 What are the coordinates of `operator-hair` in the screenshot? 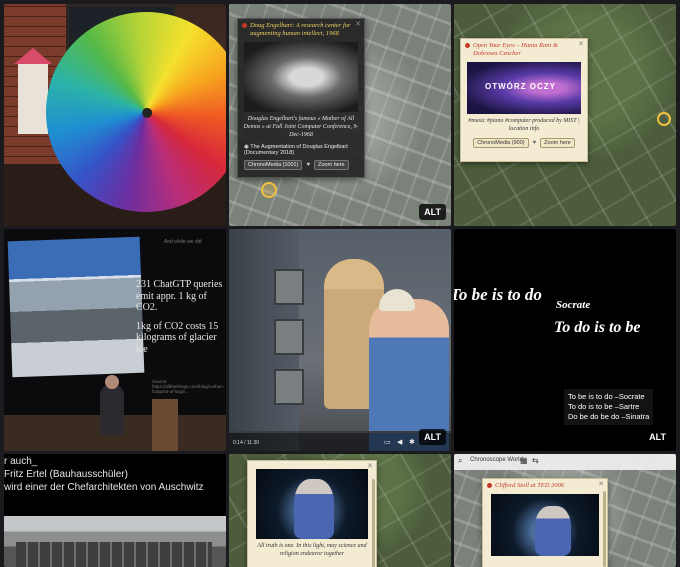 It's located at (397, 300).